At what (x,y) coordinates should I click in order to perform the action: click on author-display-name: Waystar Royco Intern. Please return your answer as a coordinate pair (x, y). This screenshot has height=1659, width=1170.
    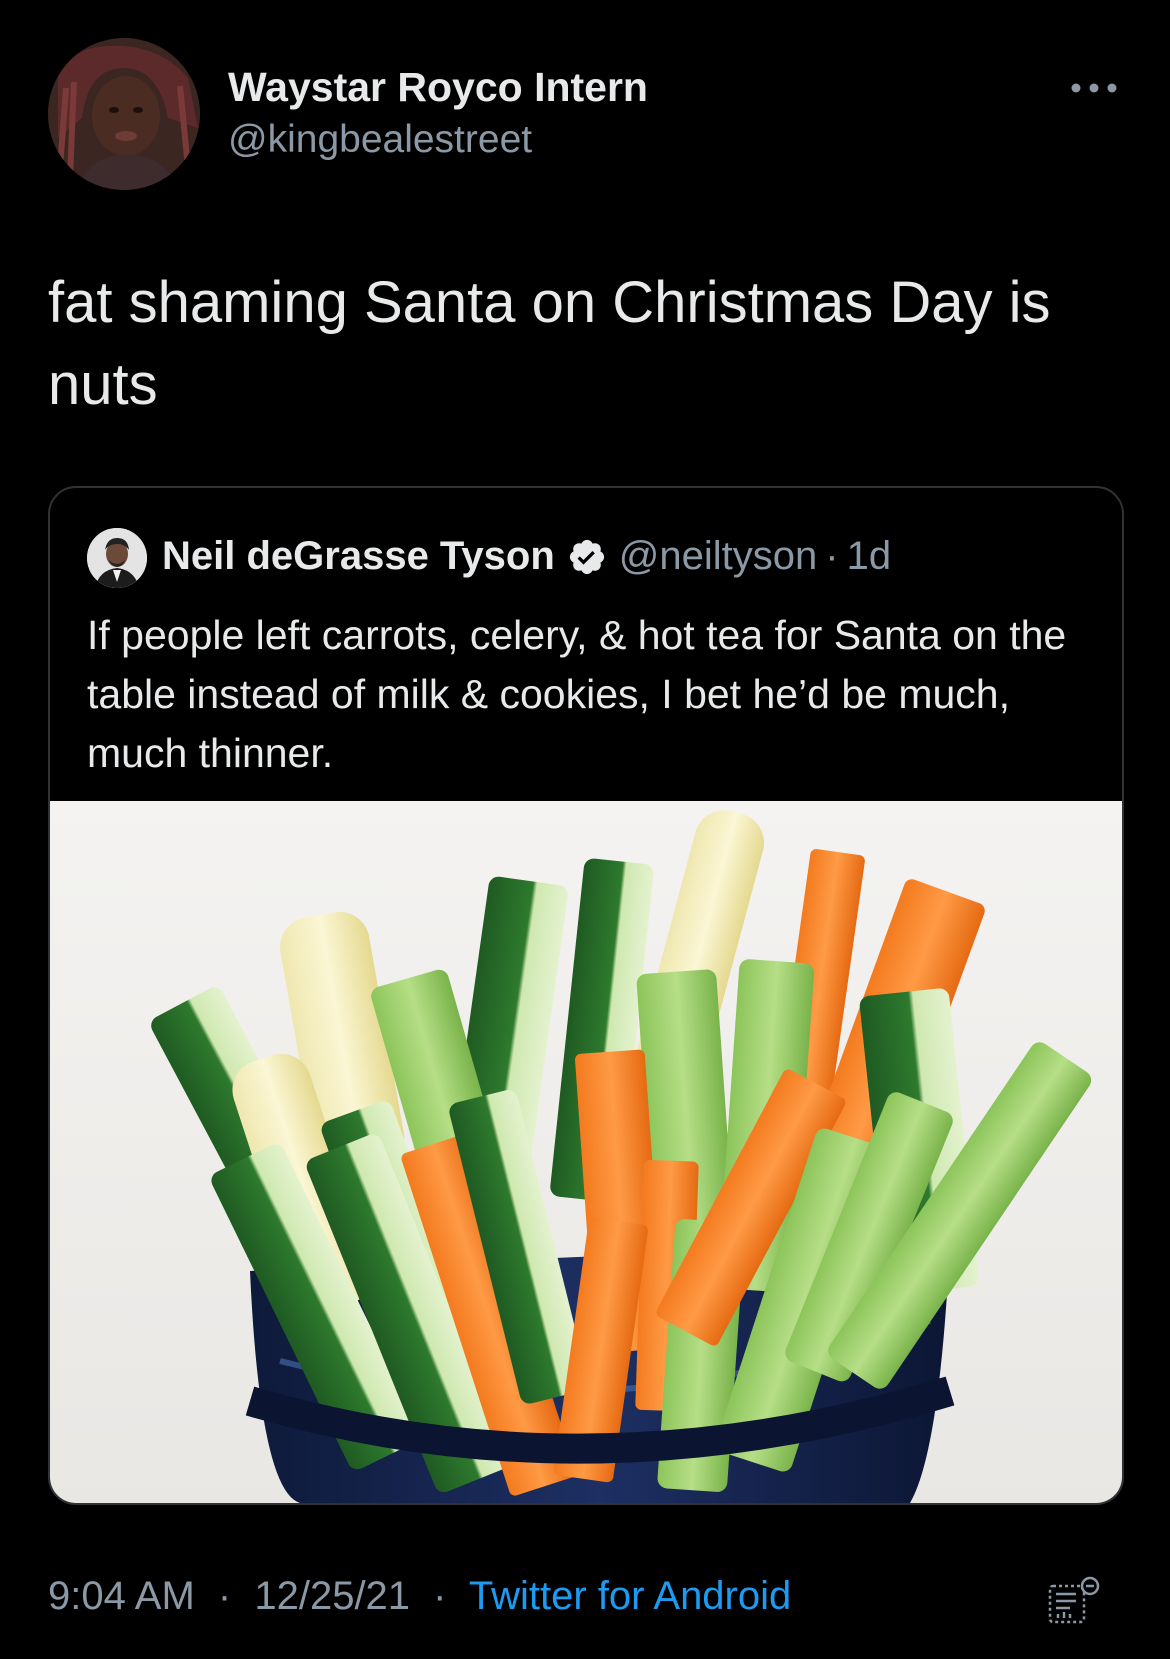
    Looking at the image, I should click on (438, 87).